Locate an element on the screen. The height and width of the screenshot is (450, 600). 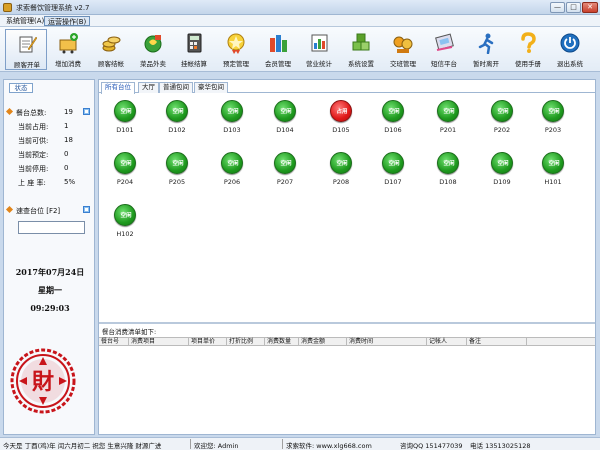
table-name: P205 is located at coordinates (177, 182).